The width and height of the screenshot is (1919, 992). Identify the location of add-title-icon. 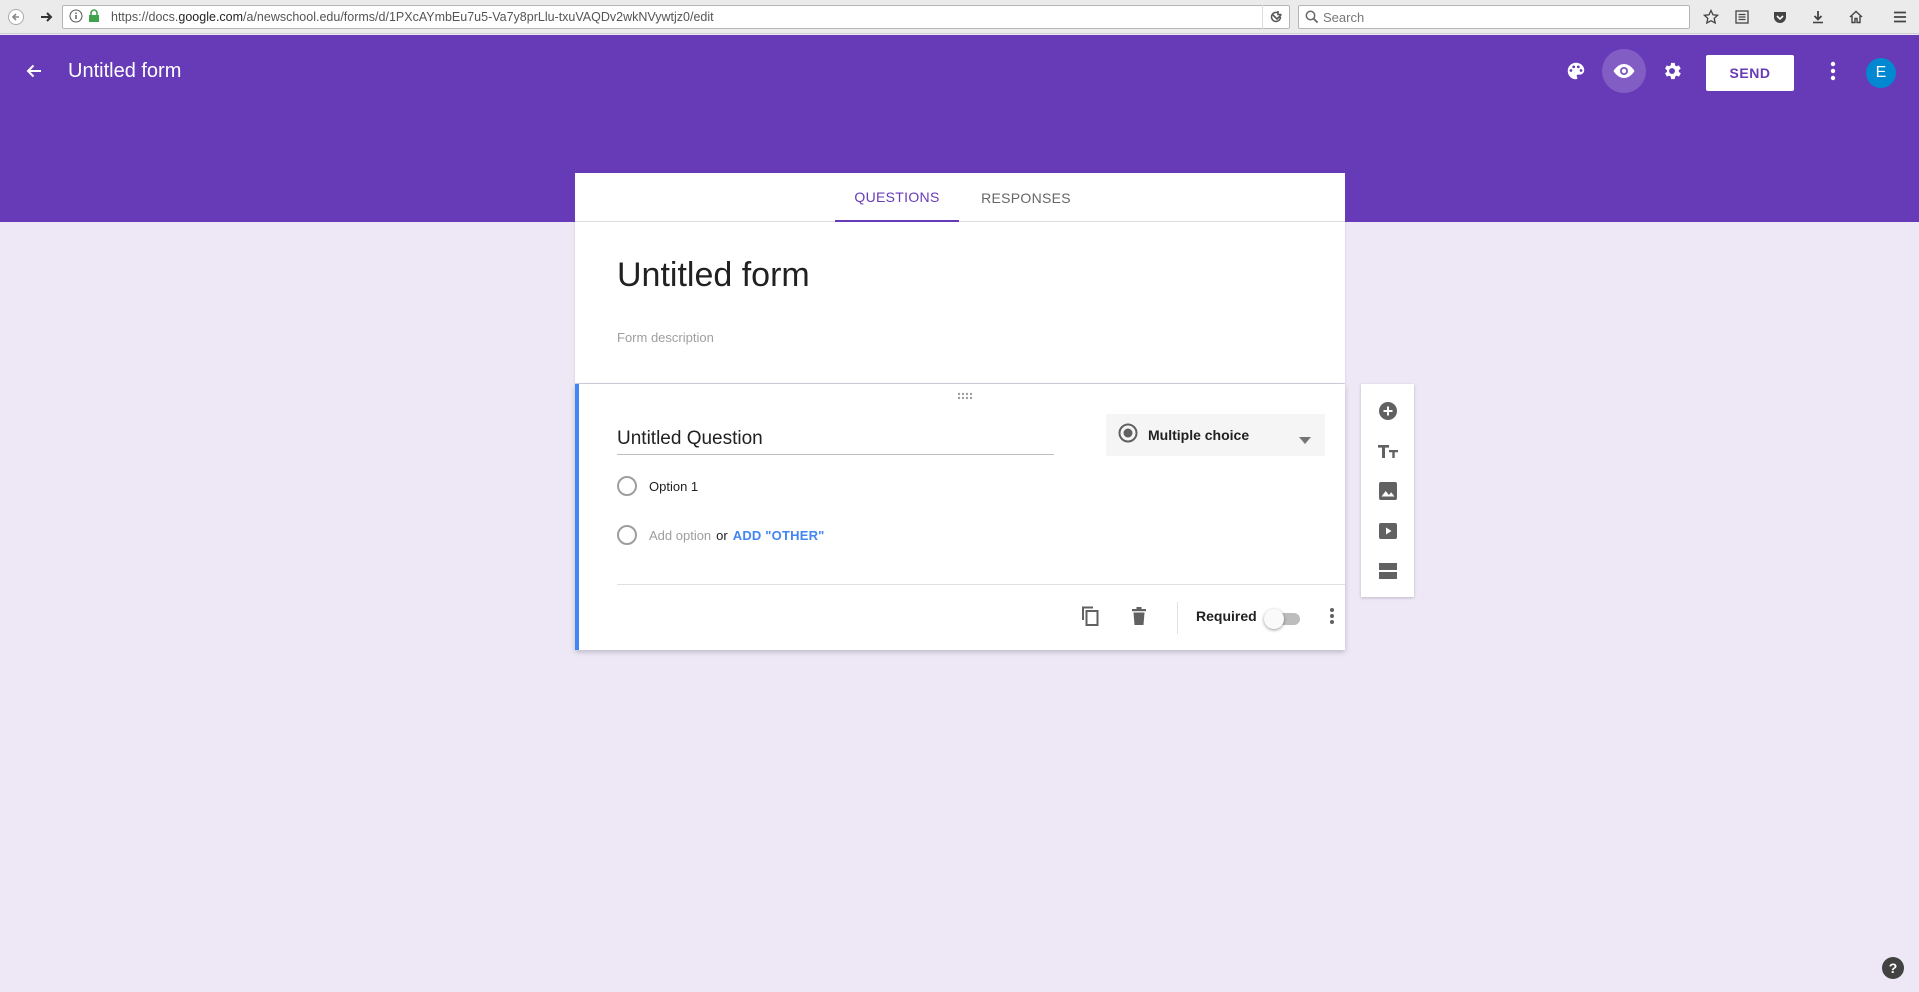
(1388, 451).